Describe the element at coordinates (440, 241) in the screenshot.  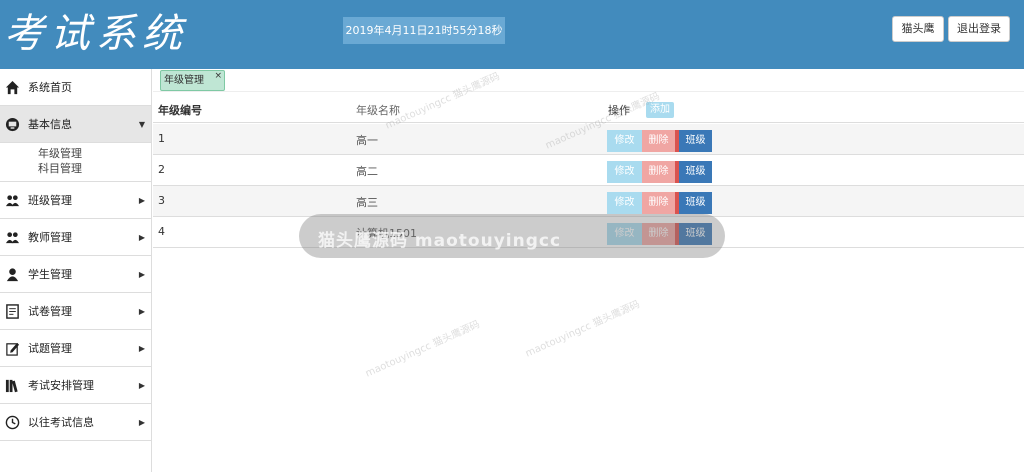
I see `watermark-banner-text: 猫头鹰源码 maotouyingcc` at that location.